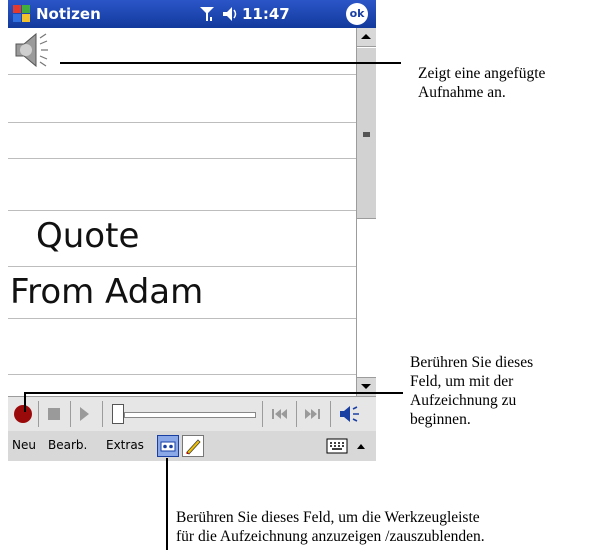  I want to click on callout-text: Aufzeichnung zu, so click(463, 400).